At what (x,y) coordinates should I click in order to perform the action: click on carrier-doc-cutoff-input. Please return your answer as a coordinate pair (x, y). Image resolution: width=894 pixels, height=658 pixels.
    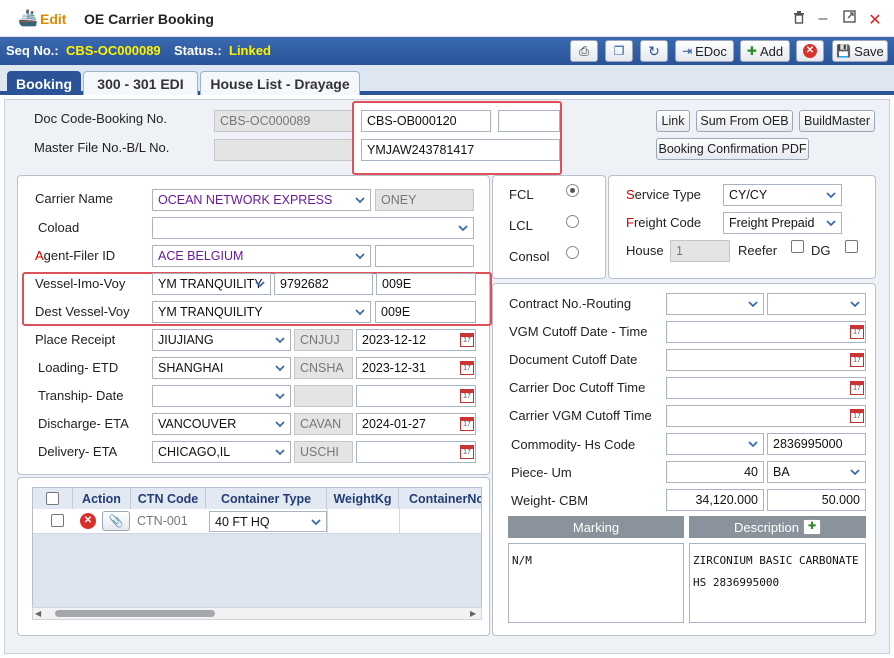
    Looking at the image, I should click on (766, 388).